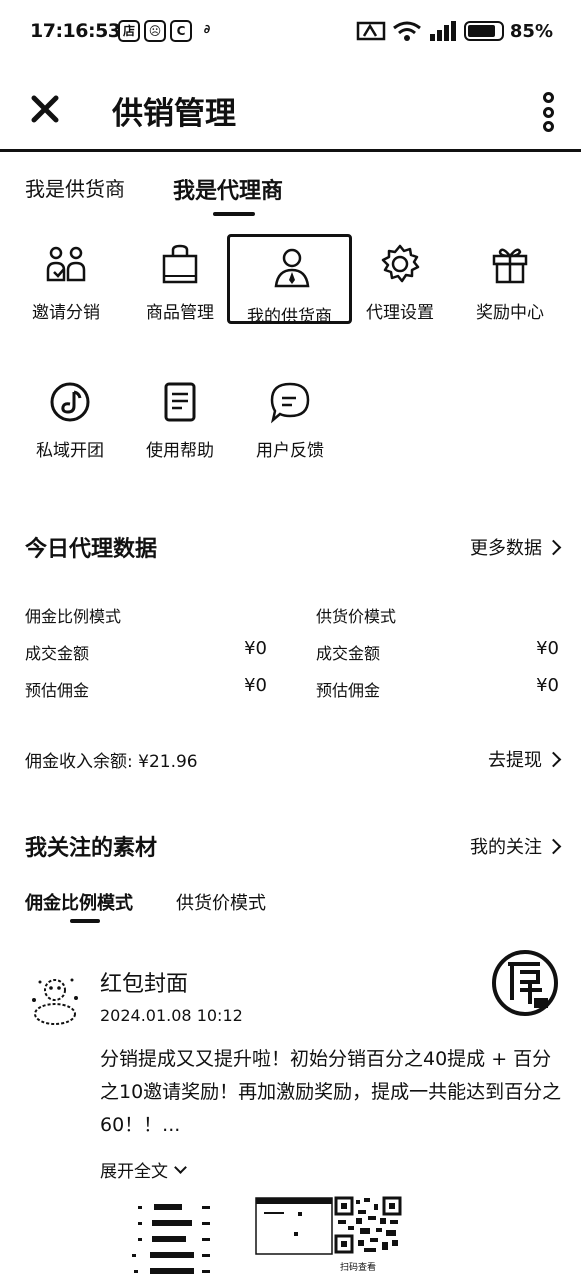 This screenshot has height=1280, width=581. Describe the element at coordinates (66, 264) in the screenshot. I see `invite-users-icon` at that location.